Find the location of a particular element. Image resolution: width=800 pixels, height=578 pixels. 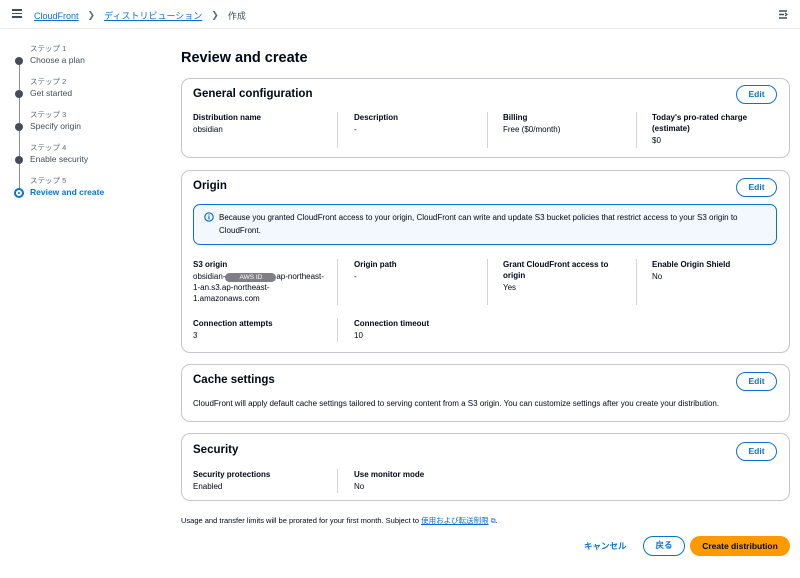

field-value: Free ($0/month) is located at coordinates (532, 129).